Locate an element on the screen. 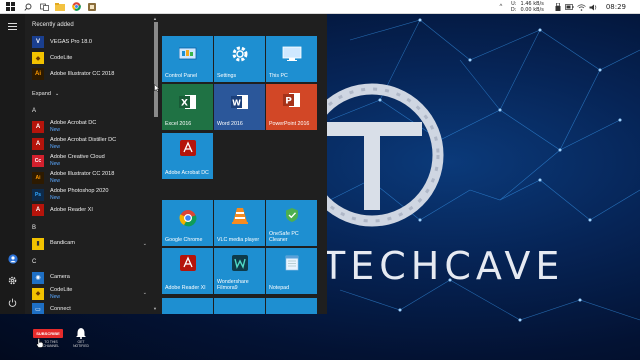  tile-excel: X Excel 2016 is located at coordinates (187, 107).